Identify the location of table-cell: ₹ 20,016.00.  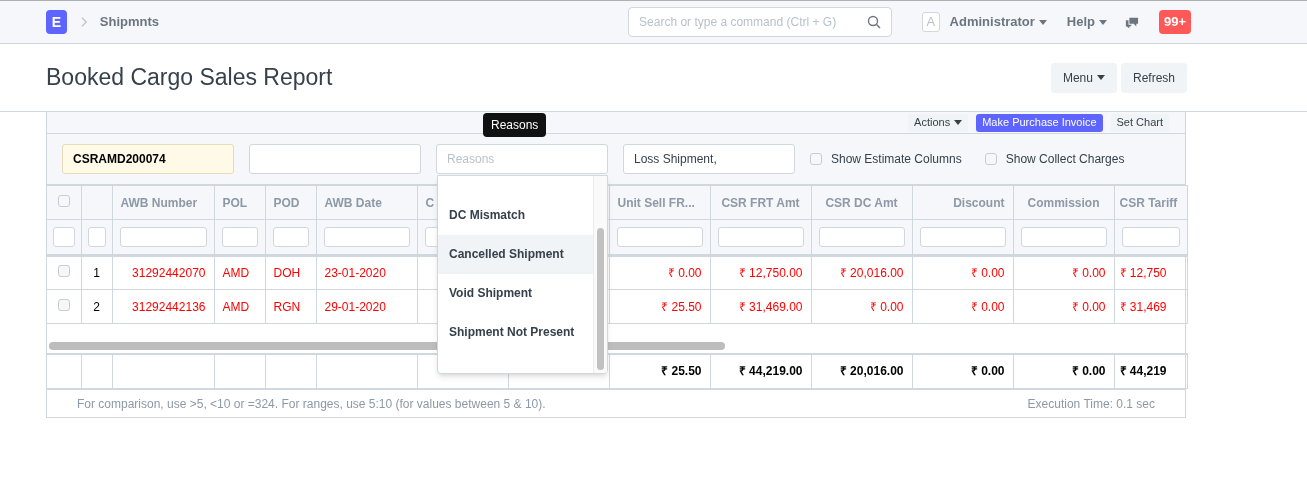
(871, 273).